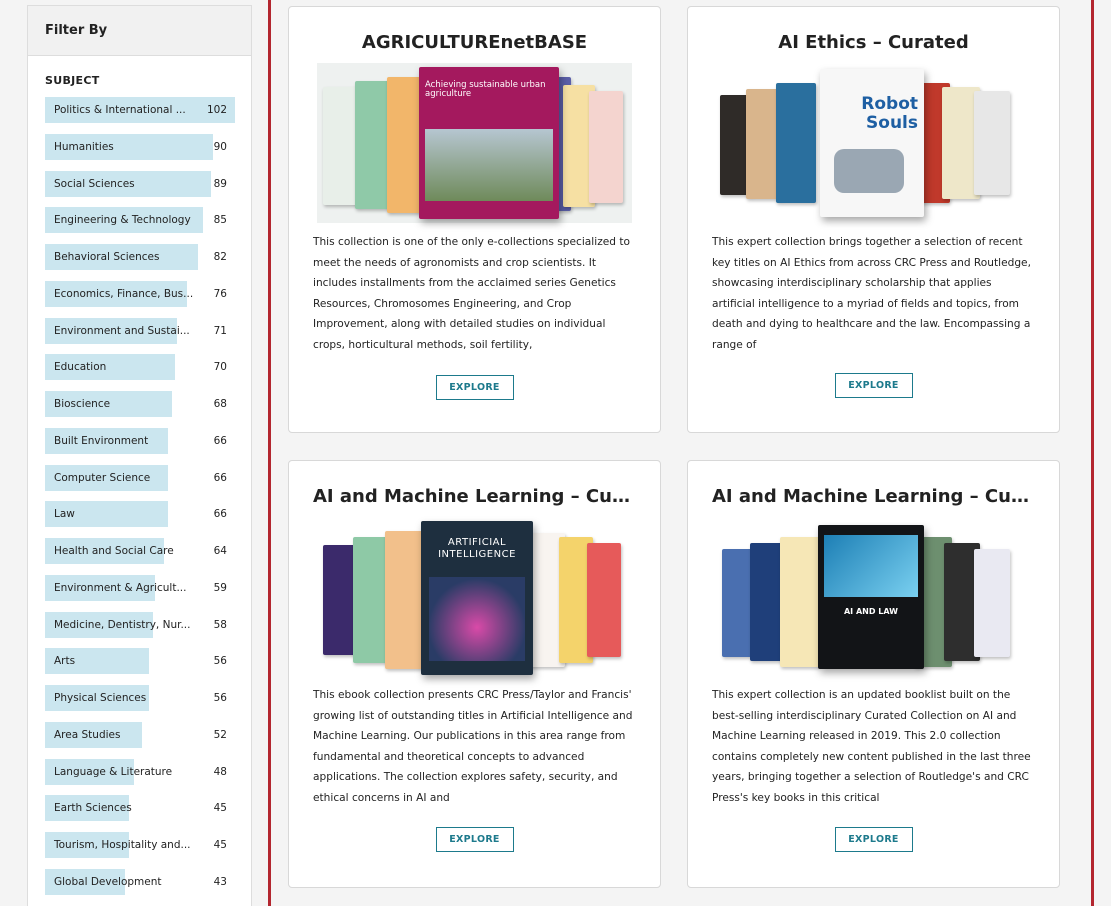 Image resolution: width=1111 pixels, height=906 pixels. Describe the element at coordinates (220, 551) in the screenshot. I see `subject-count: 64` at that location.